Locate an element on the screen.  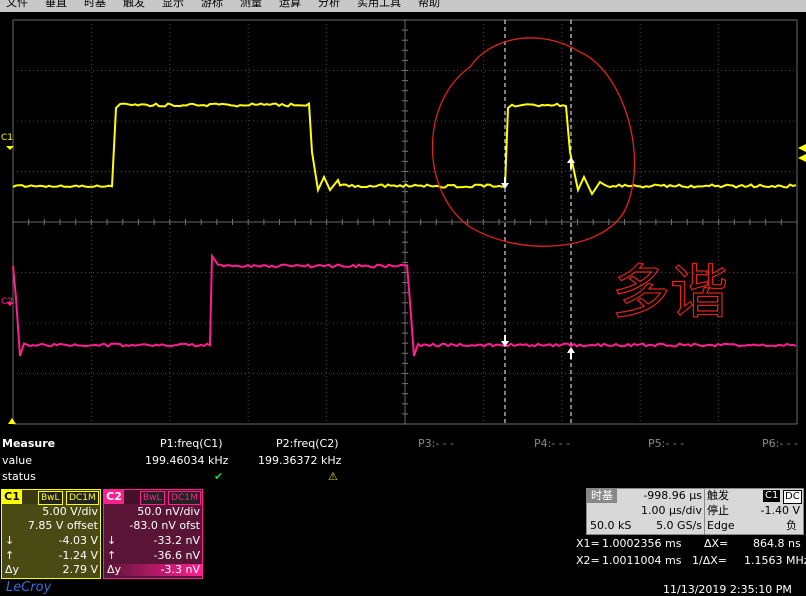
cursor-x1-label: X1= is located at coordinates (588, 543).